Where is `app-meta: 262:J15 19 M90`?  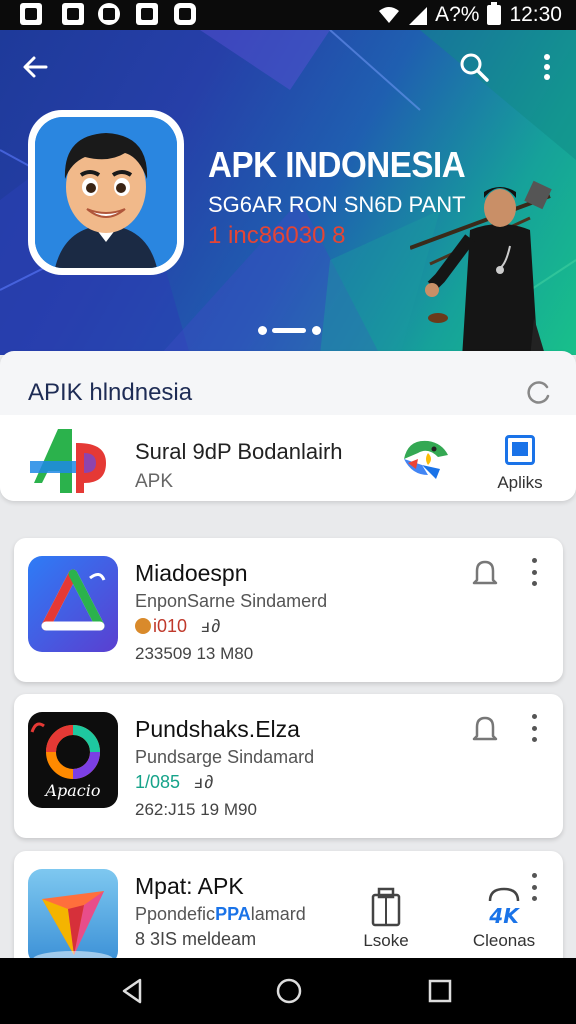 app-meta: 262:J15 19 M90 is located at coordinates (196, 809).